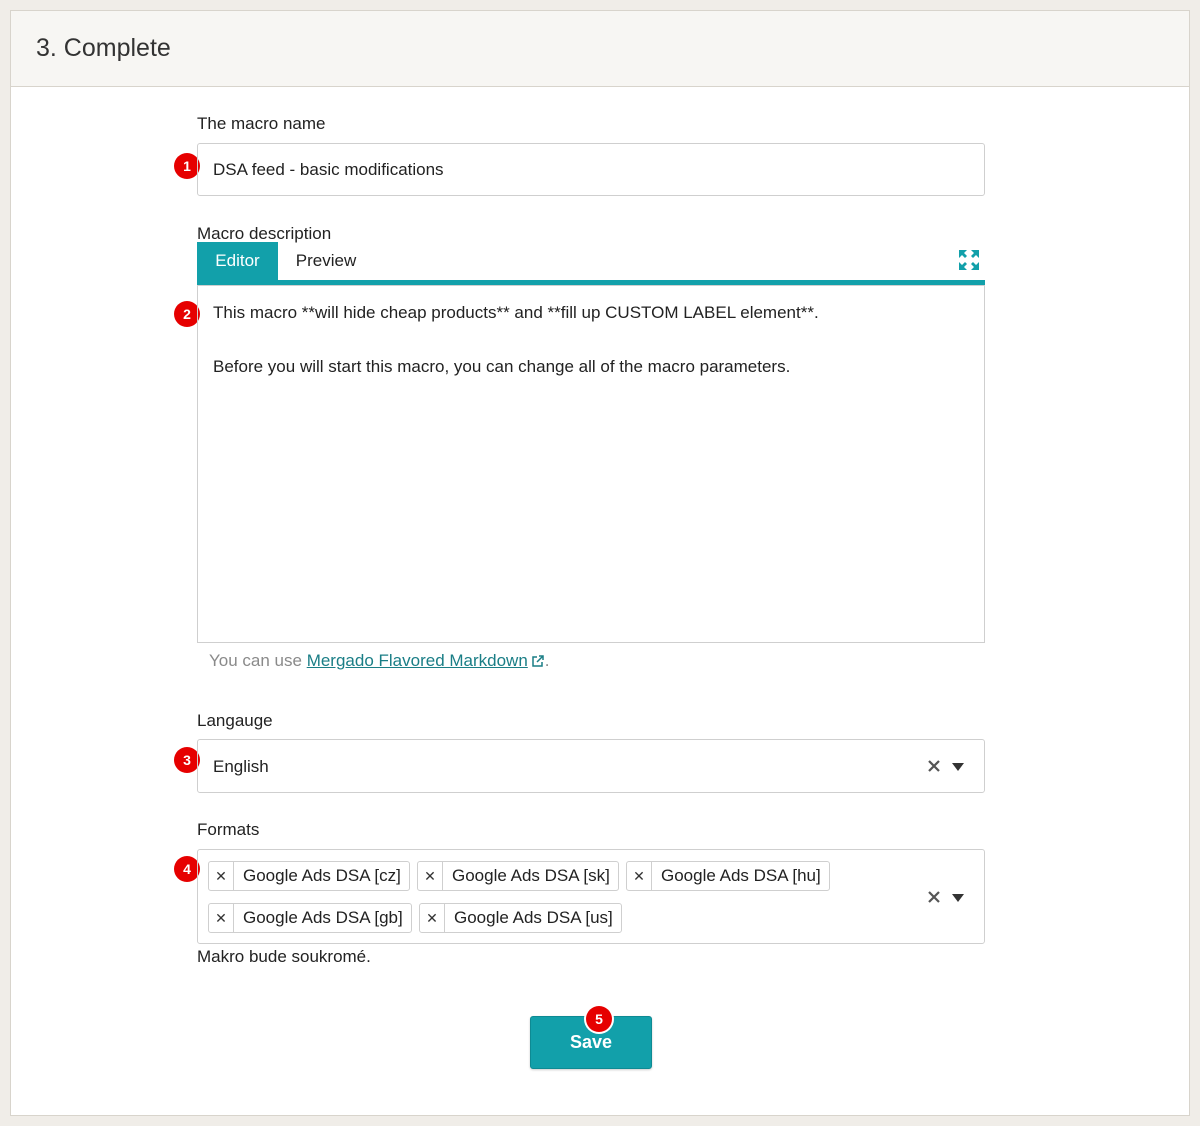 The height and width of the screenshot is (1126, 1200). I want to click on editor-tabs: Editor Preview, so click(591, 263).